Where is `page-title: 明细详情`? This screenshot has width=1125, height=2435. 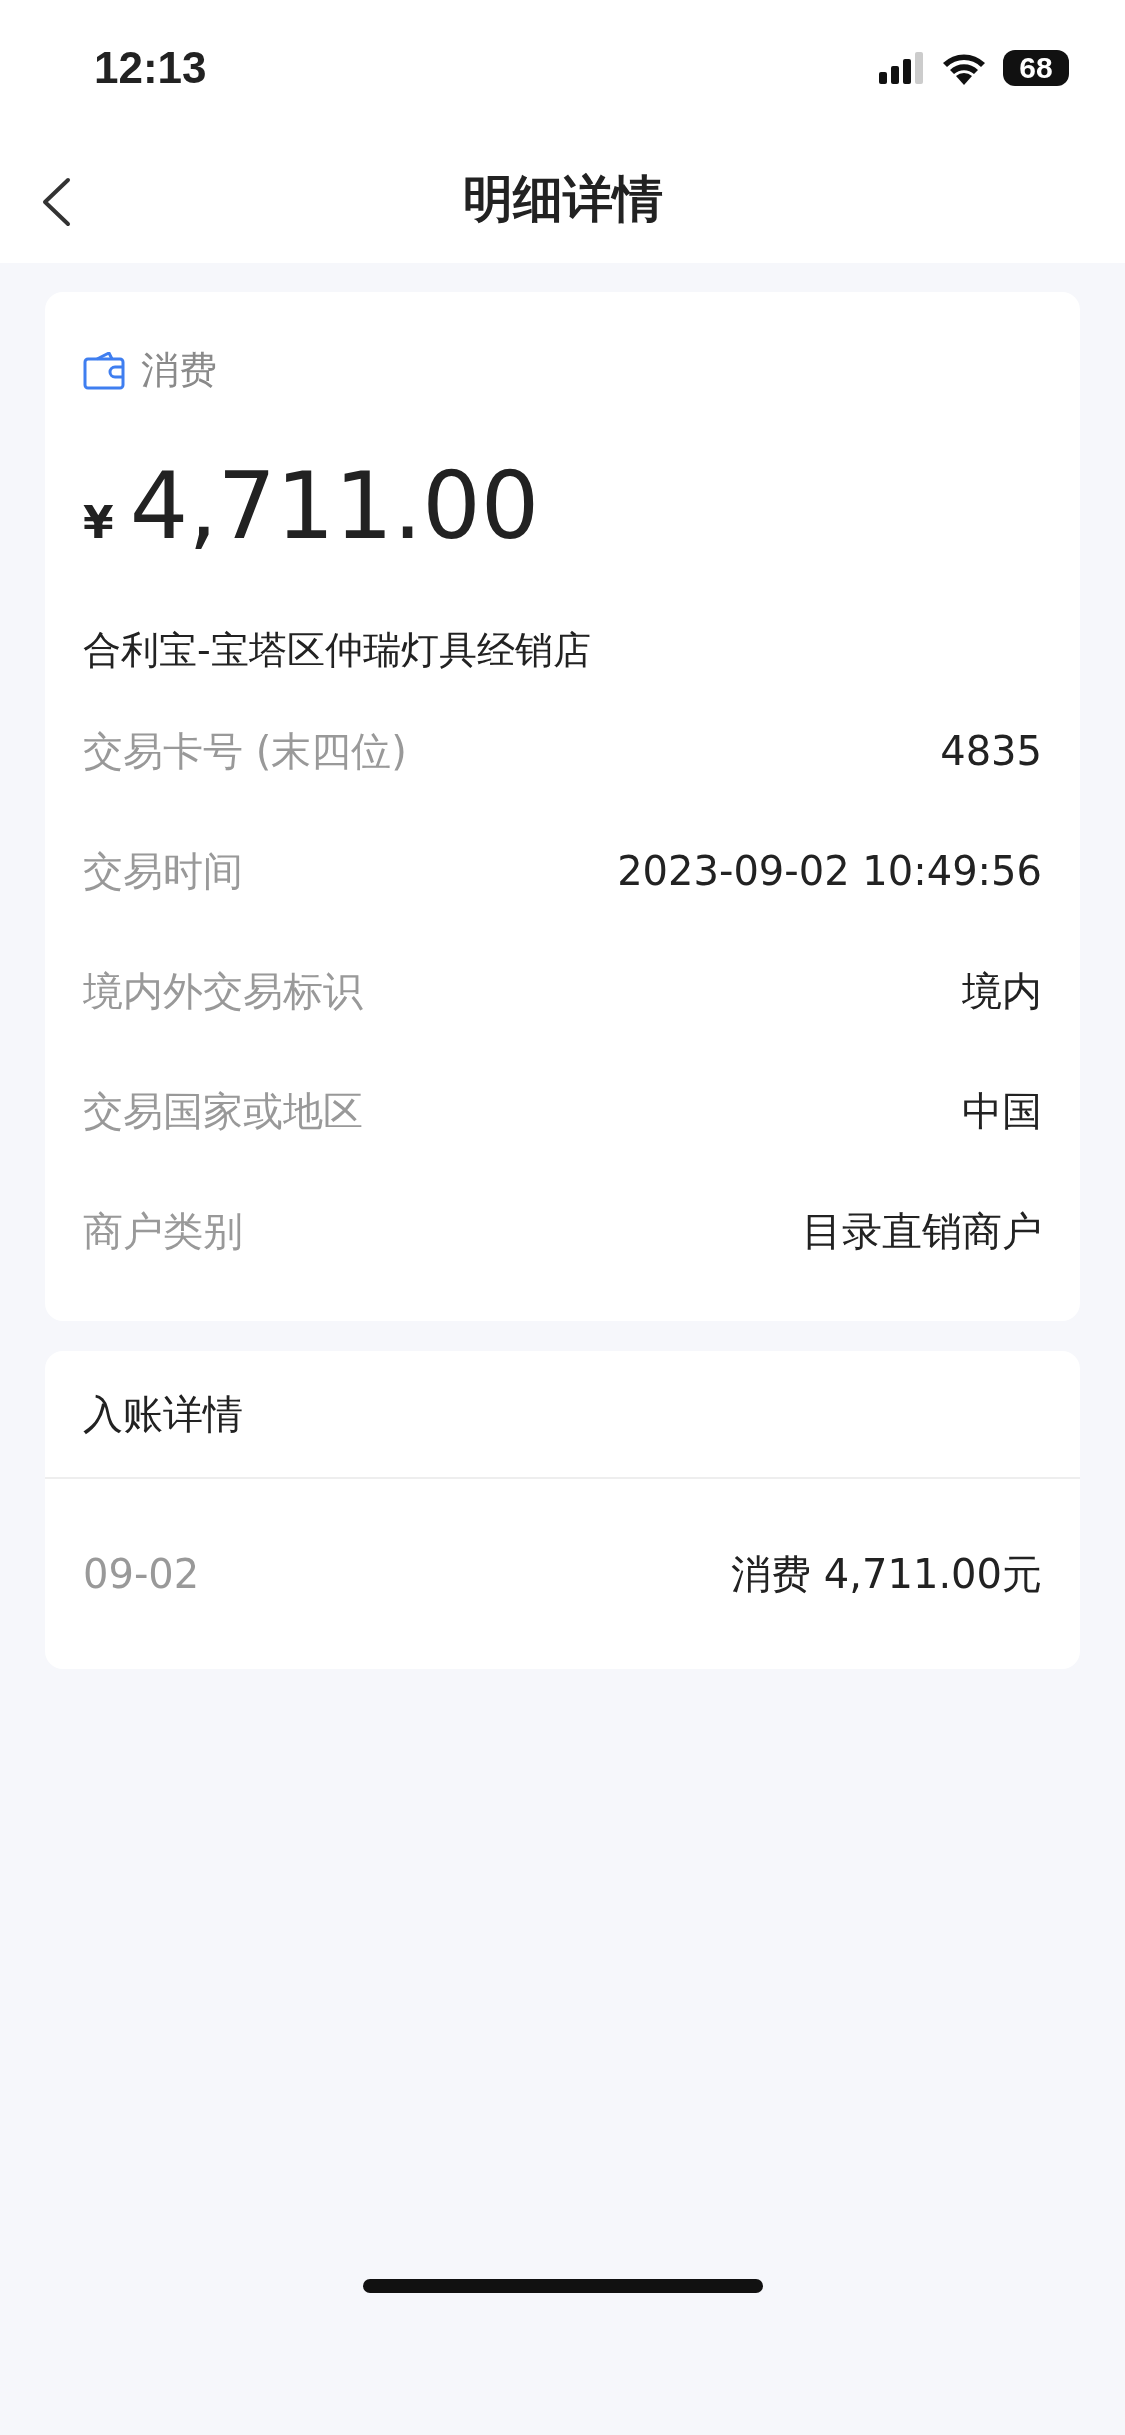 page-title: 明细详情 is located at coordinates (562, 199).